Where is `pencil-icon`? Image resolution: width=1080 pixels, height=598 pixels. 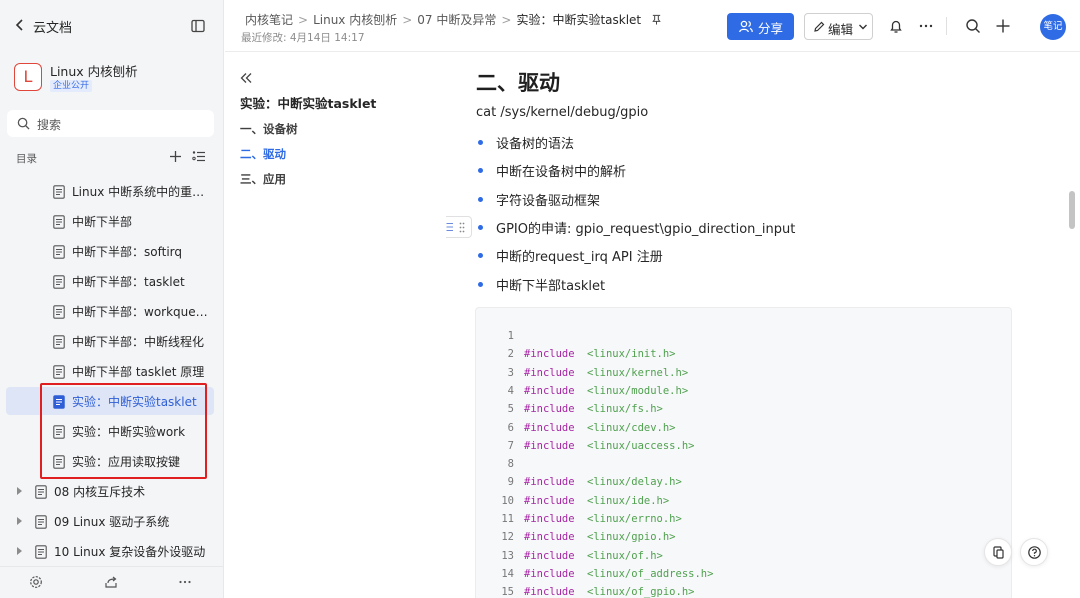 pencil-icon is located at coordinates (819, 26).